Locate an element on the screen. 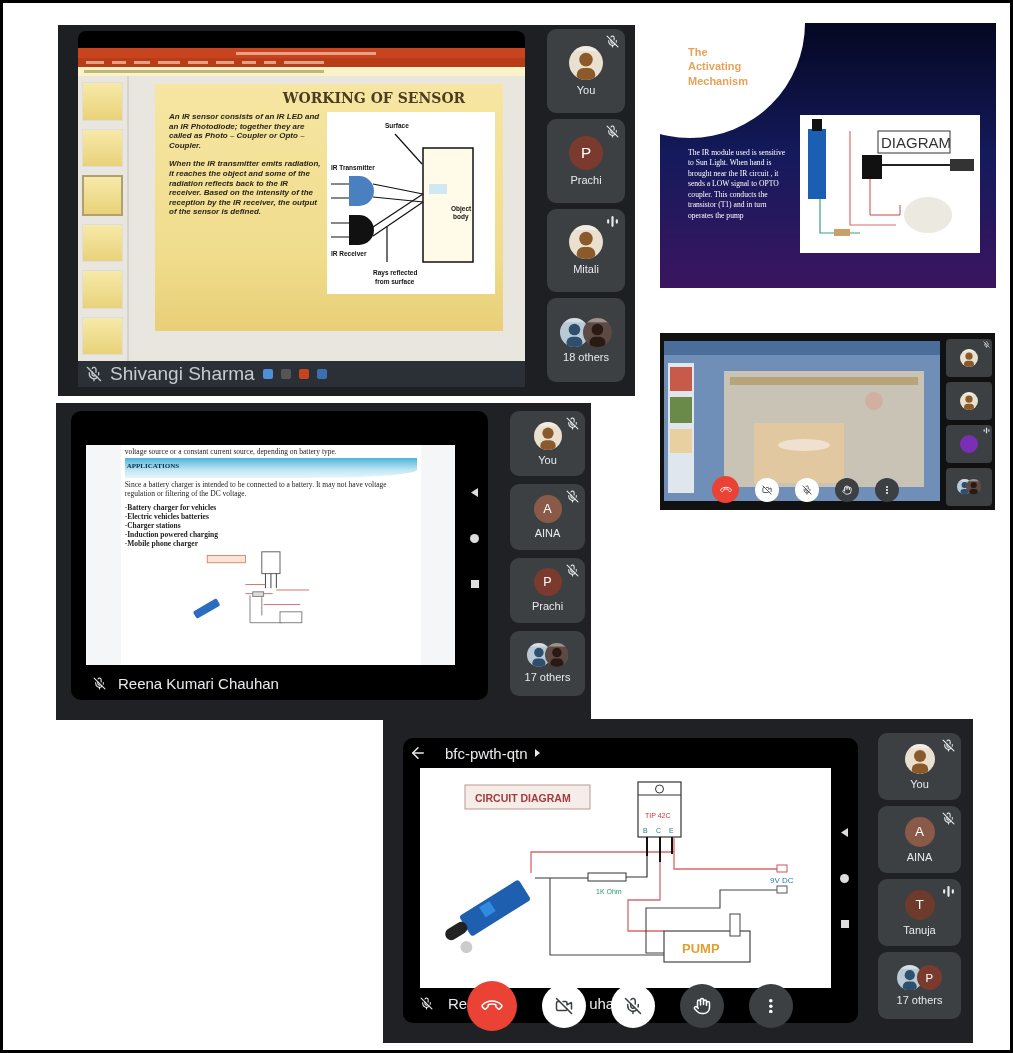 Image resolution: width=1013 pixels, height=1053 pixels. avatar: T is located at coordinates (919, 904).